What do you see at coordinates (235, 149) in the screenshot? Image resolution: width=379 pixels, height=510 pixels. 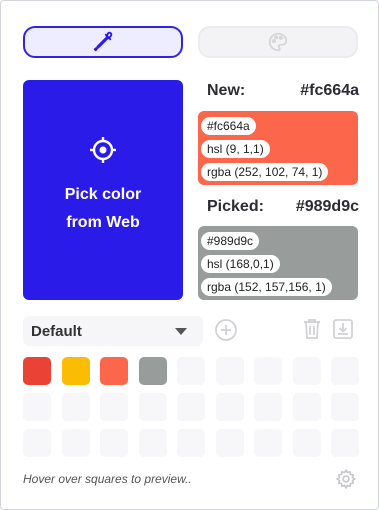 I see `new-hsl-value: hsl (9, 1,1)` at bounding box center [235, 149].